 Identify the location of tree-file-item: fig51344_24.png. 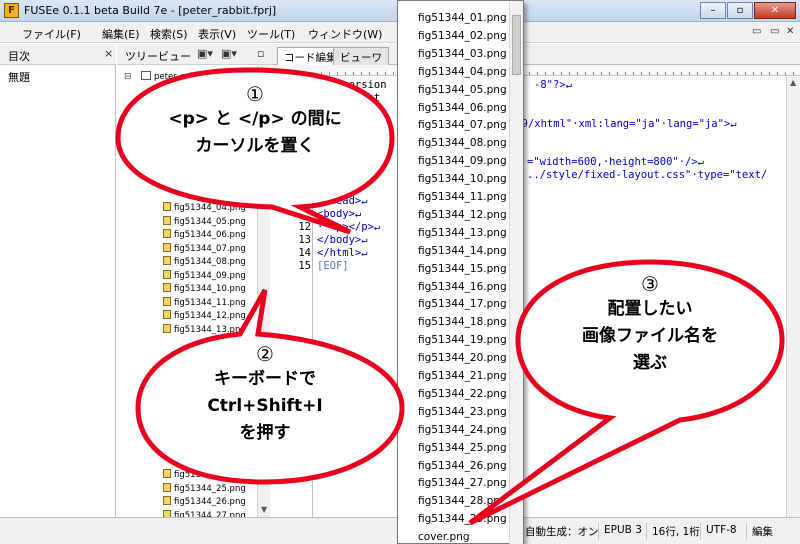
(204, 474).